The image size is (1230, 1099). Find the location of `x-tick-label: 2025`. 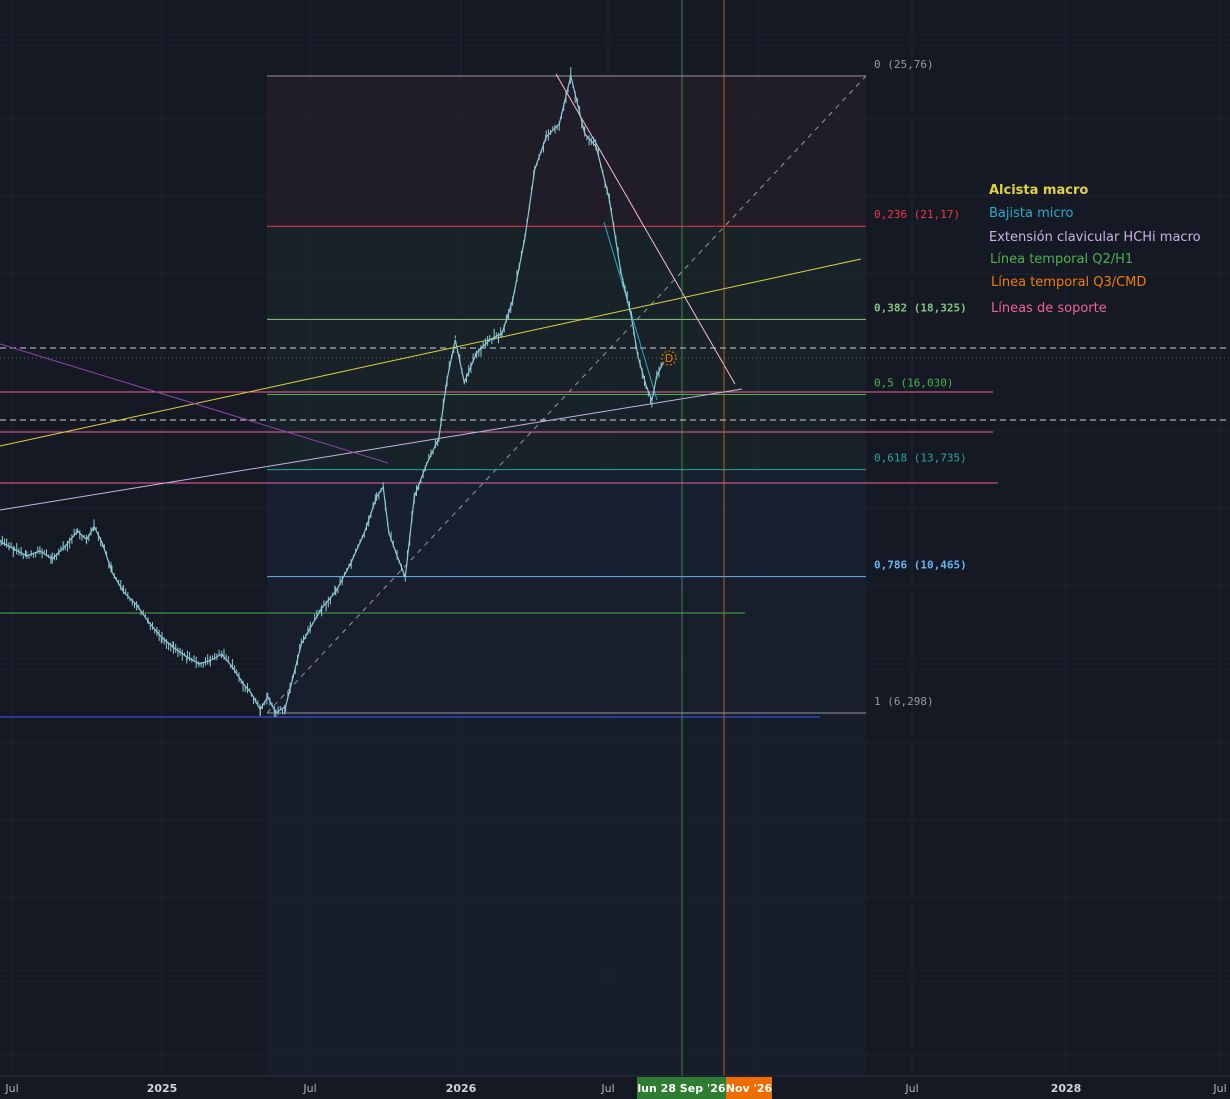

x-tick-label: 2025 is located at coordinates (162, 1088).